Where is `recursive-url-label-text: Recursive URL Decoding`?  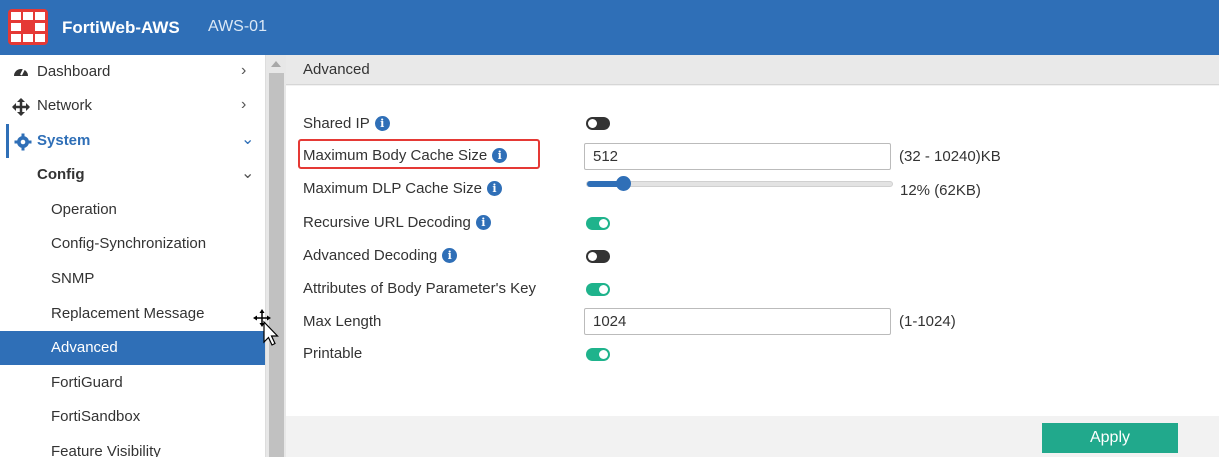
recursive-url-label-text: Recursive URL Decoding is located at coordinates (387, 222).